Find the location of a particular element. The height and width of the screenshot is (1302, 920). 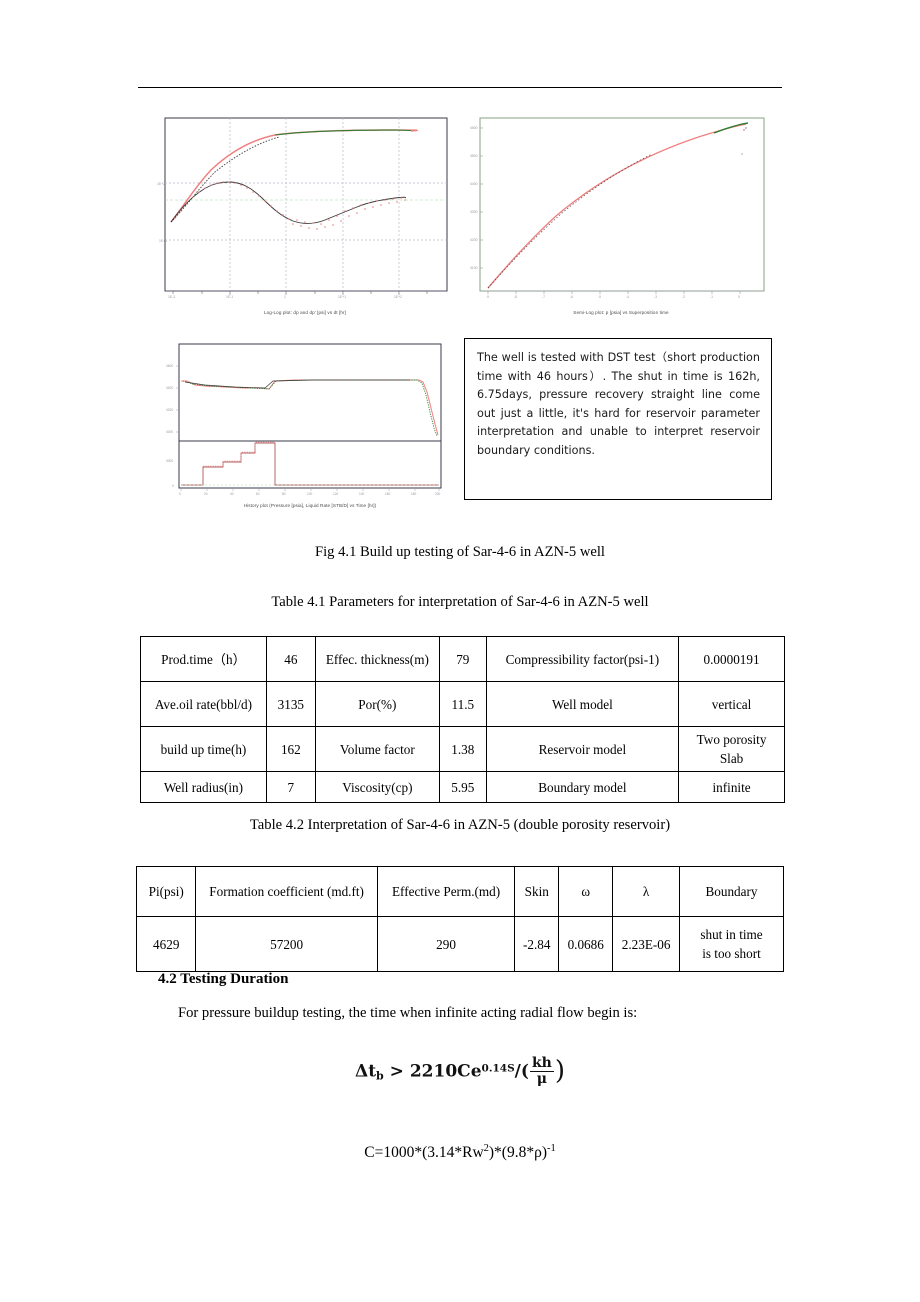

svg-text: -7 is located at coordinates (543, 297).